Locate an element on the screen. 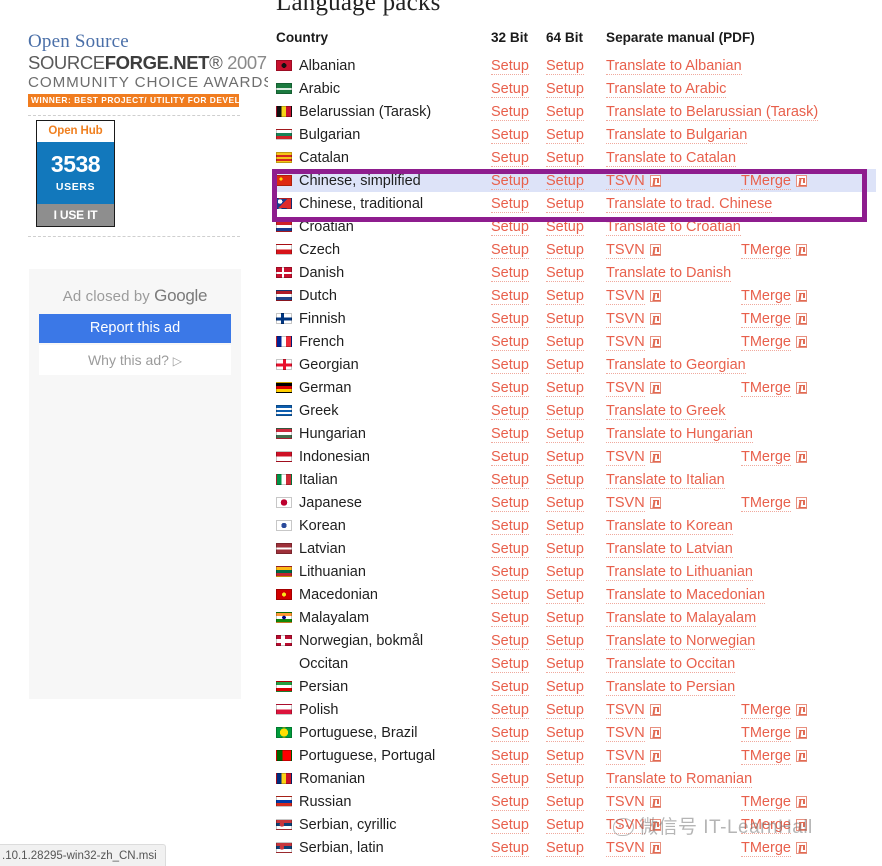  manual-primary-link: Translate to trad. Chinese is located at coordinates (689, 204).